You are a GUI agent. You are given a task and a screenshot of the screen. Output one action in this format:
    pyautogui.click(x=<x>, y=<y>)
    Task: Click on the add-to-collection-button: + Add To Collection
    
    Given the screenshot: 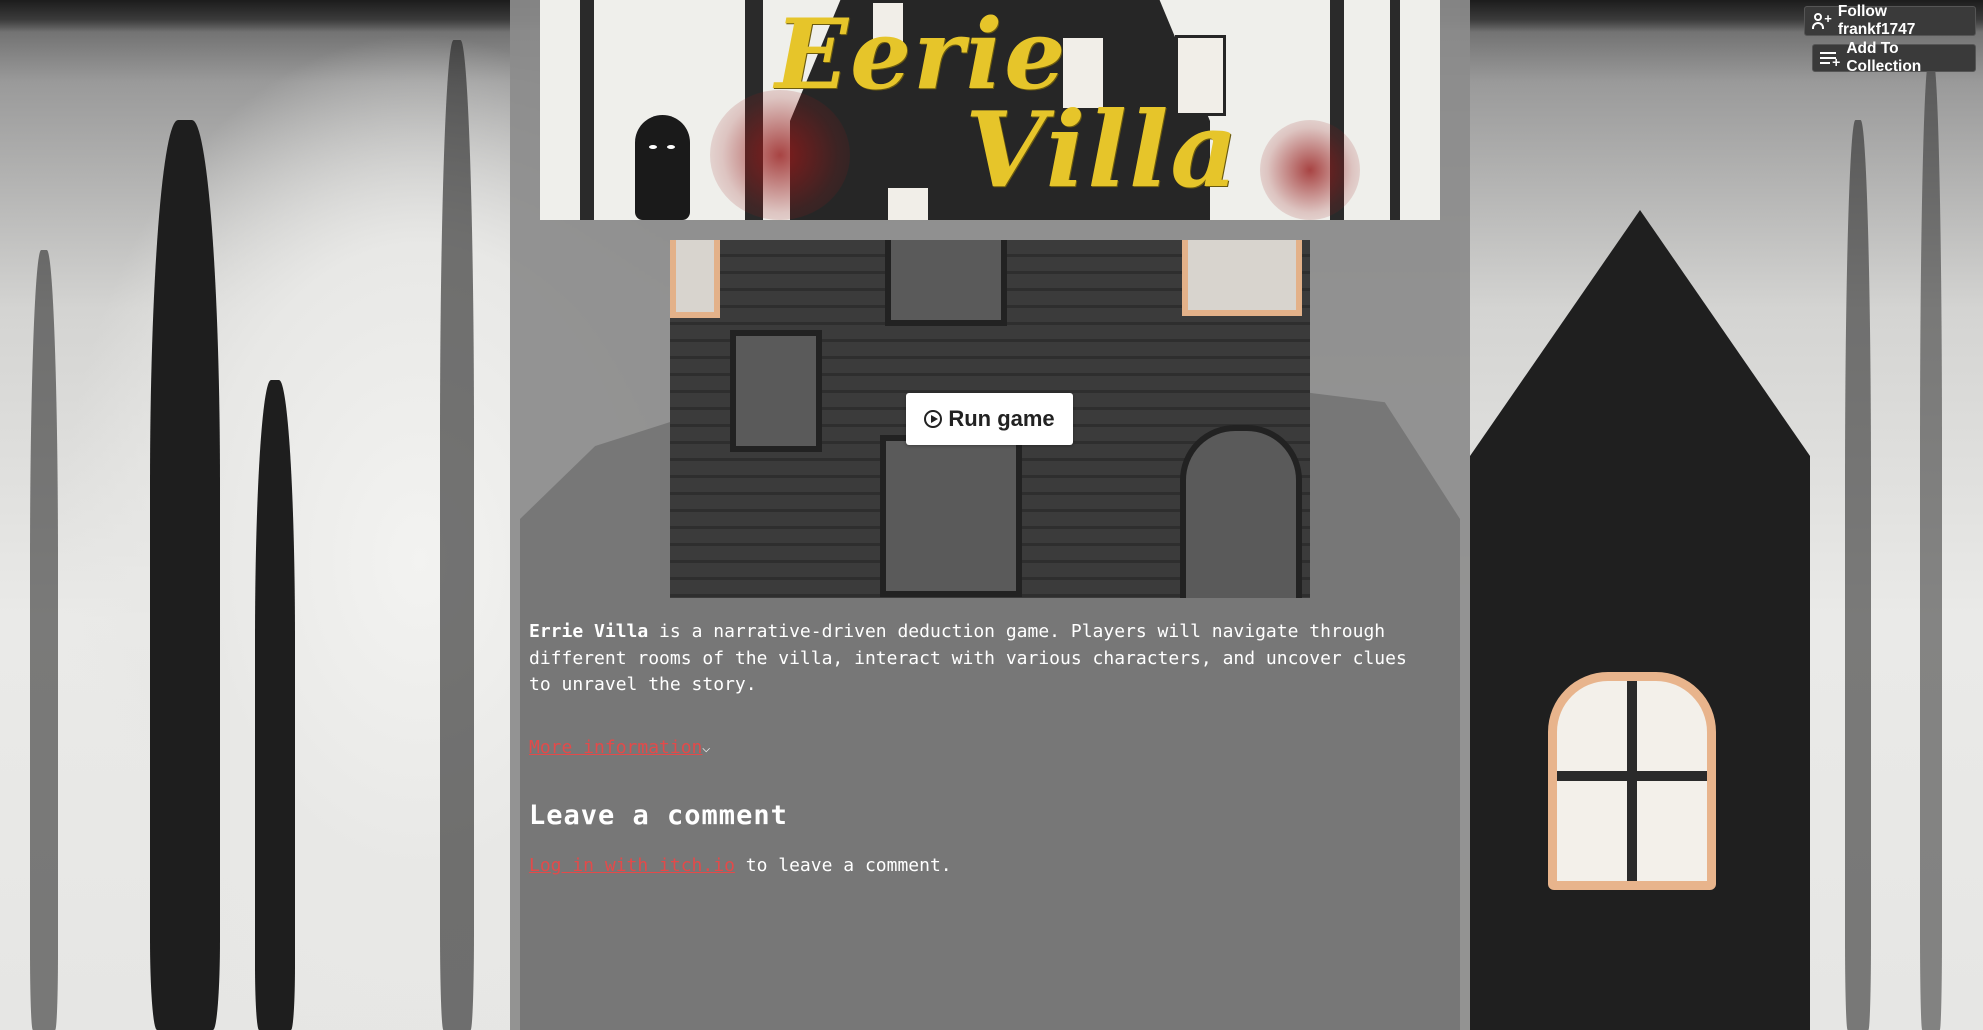 What is the action you would take?
    pyautogui.click(x=1894, y=57)
    